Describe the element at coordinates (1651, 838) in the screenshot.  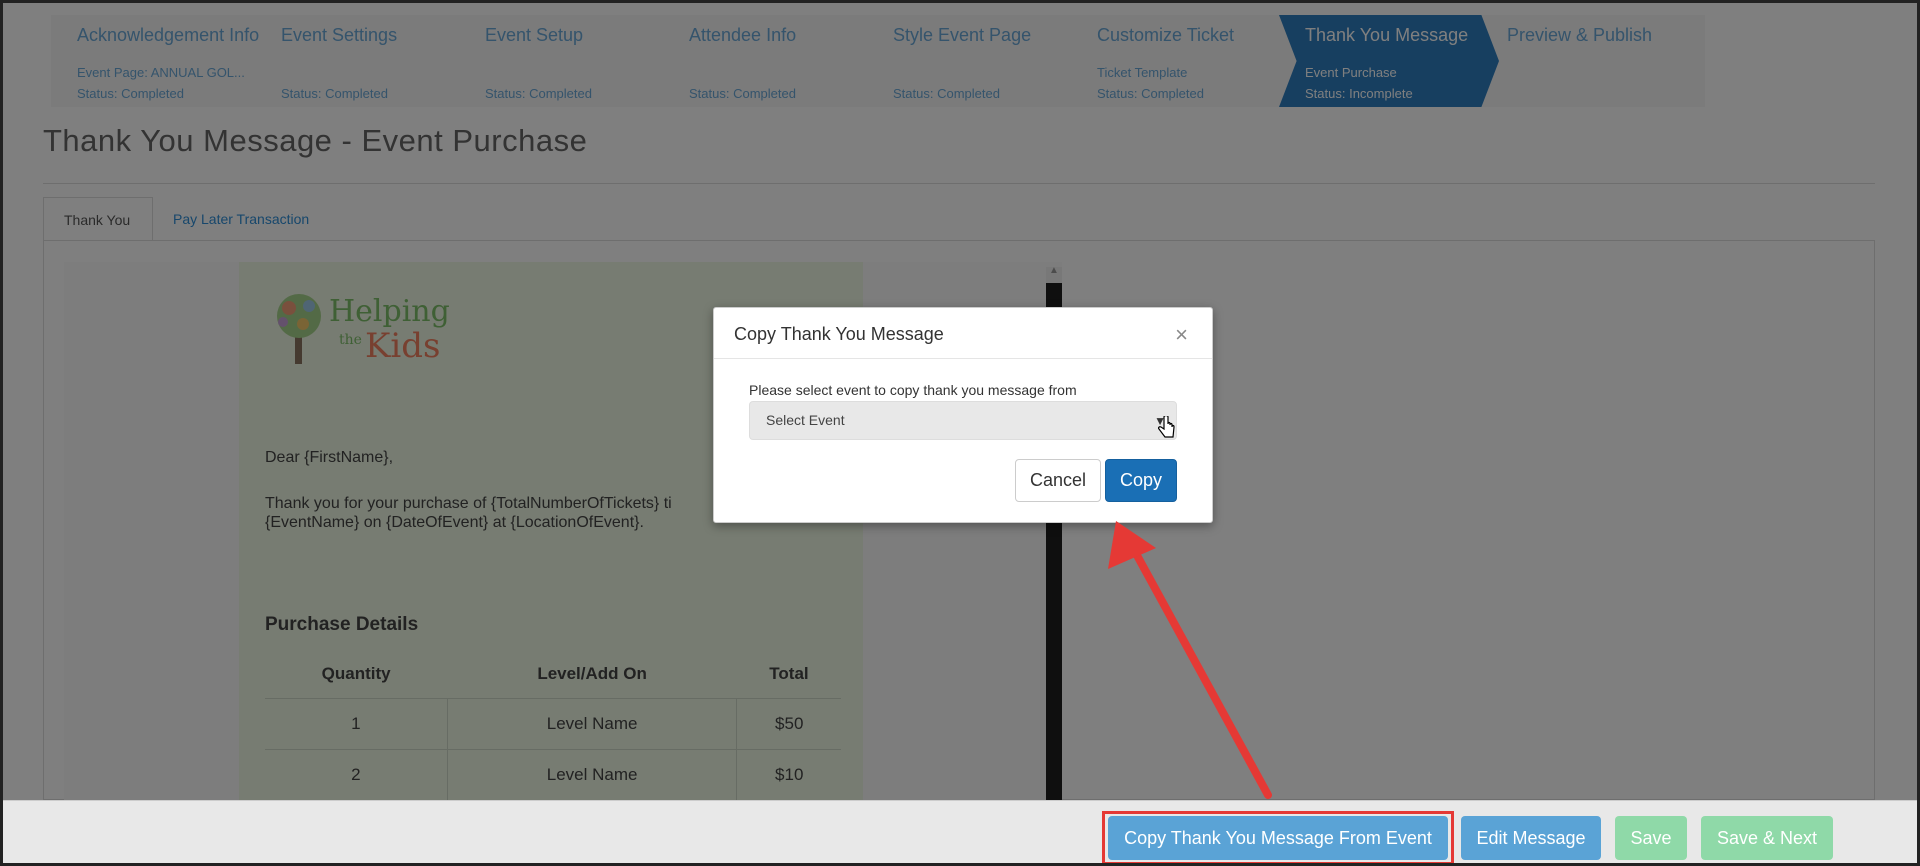
I see `save-button: Save` at that location.